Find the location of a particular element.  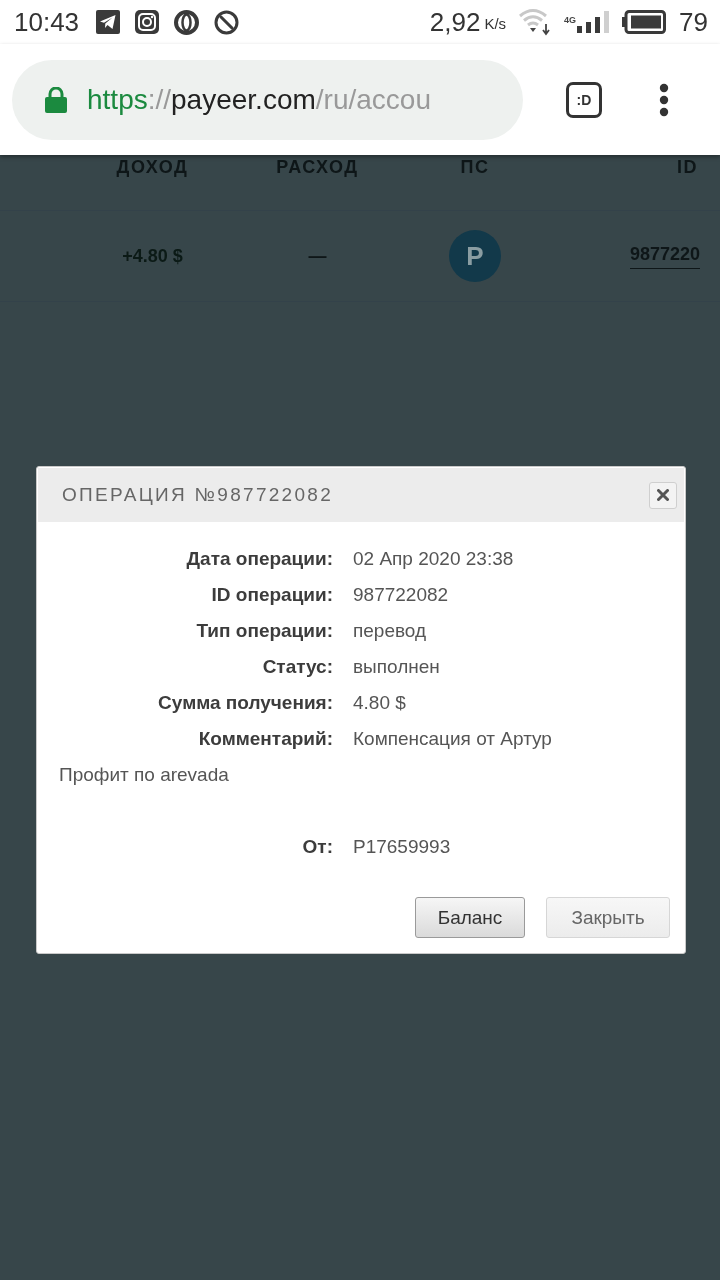

balance-button: Баланс is located at coordinates (470, 917).